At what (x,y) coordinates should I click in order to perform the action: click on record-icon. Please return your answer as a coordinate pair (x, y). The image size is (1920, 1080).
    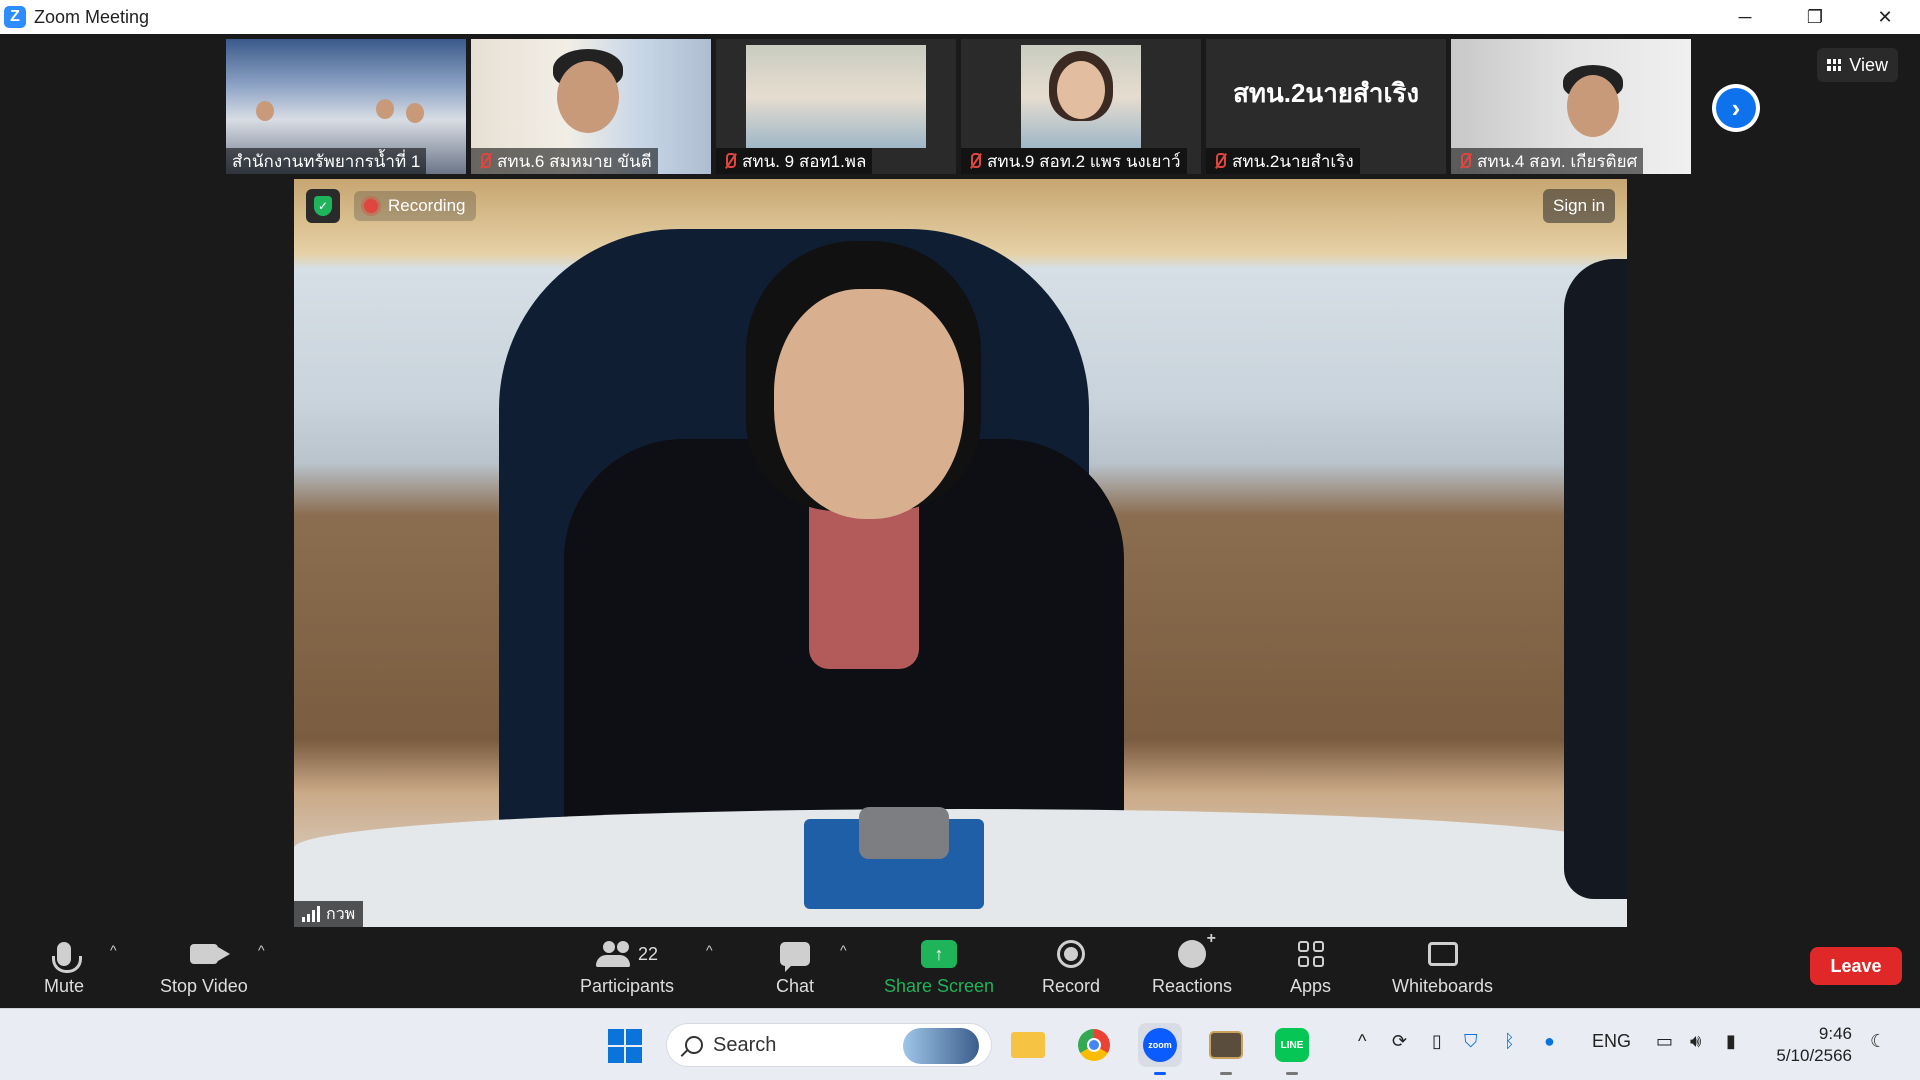
    Looking at the image, I should click on (1071, 954).